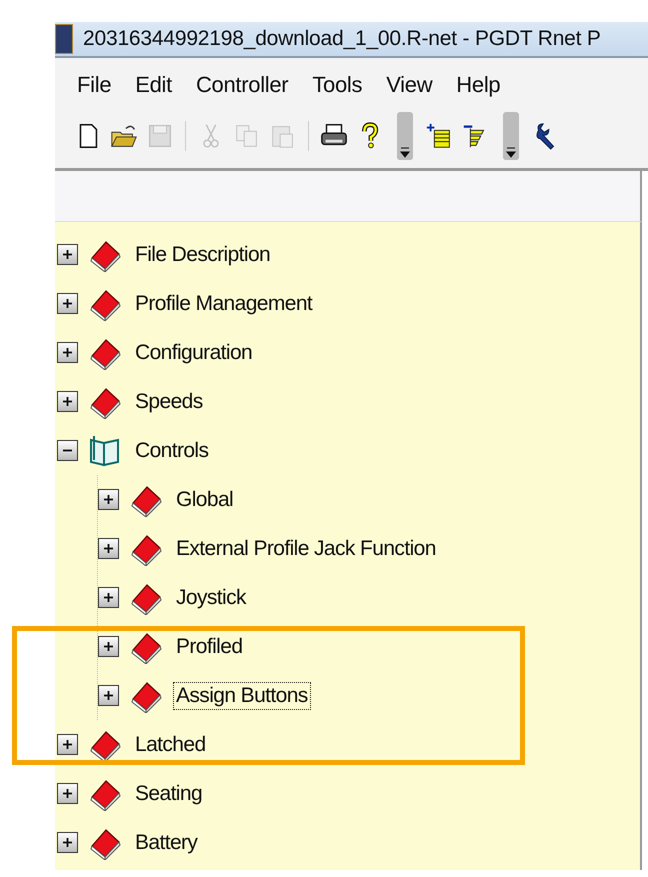 Image resolution: width=648 pixels, height=877 pixels. I want to click on tree-item: Profile Management, so click(224, 304).